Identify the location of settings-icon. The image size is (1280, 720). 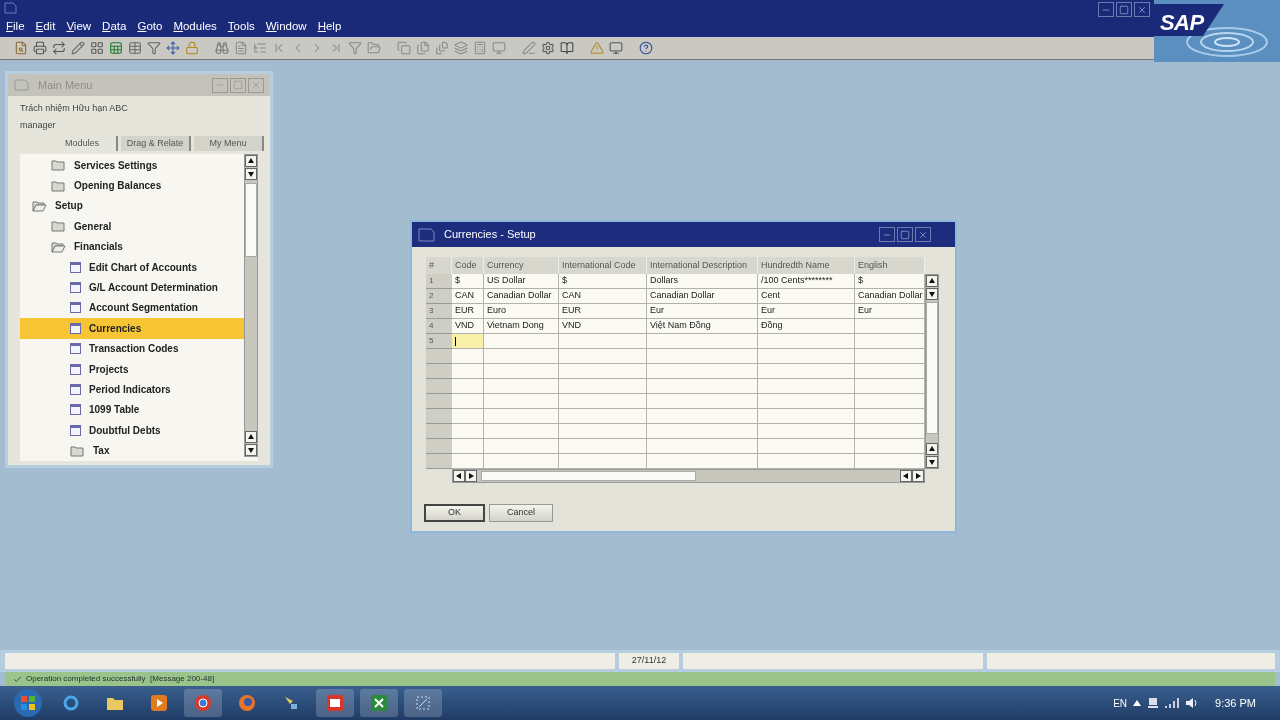
(548, 48).